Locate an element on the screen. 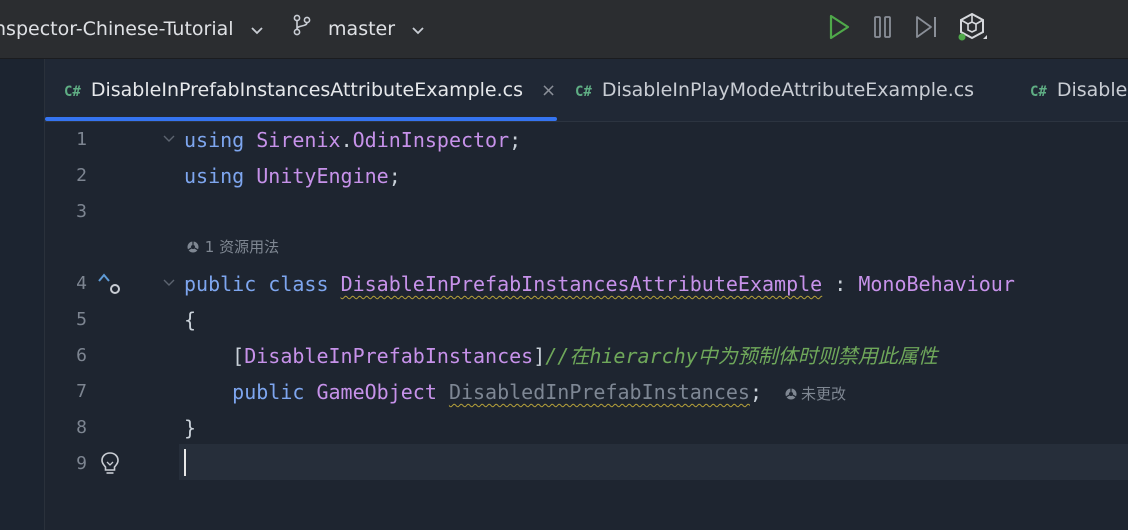 The image size is (1128, 530). namespace: UnityEngine is located at coordinates (322, 176).